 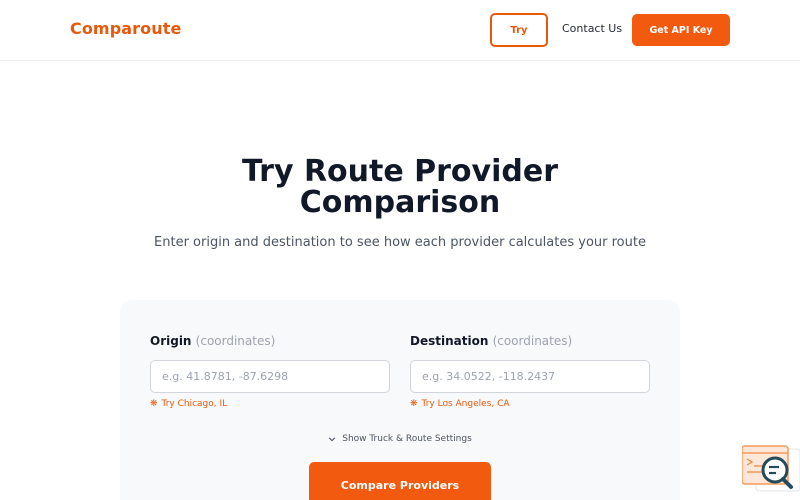 What do you see at coordinates (592, 28) in the screenshot?
I see `contact-us-link: Contact Us` at bounding box center [592, 28].